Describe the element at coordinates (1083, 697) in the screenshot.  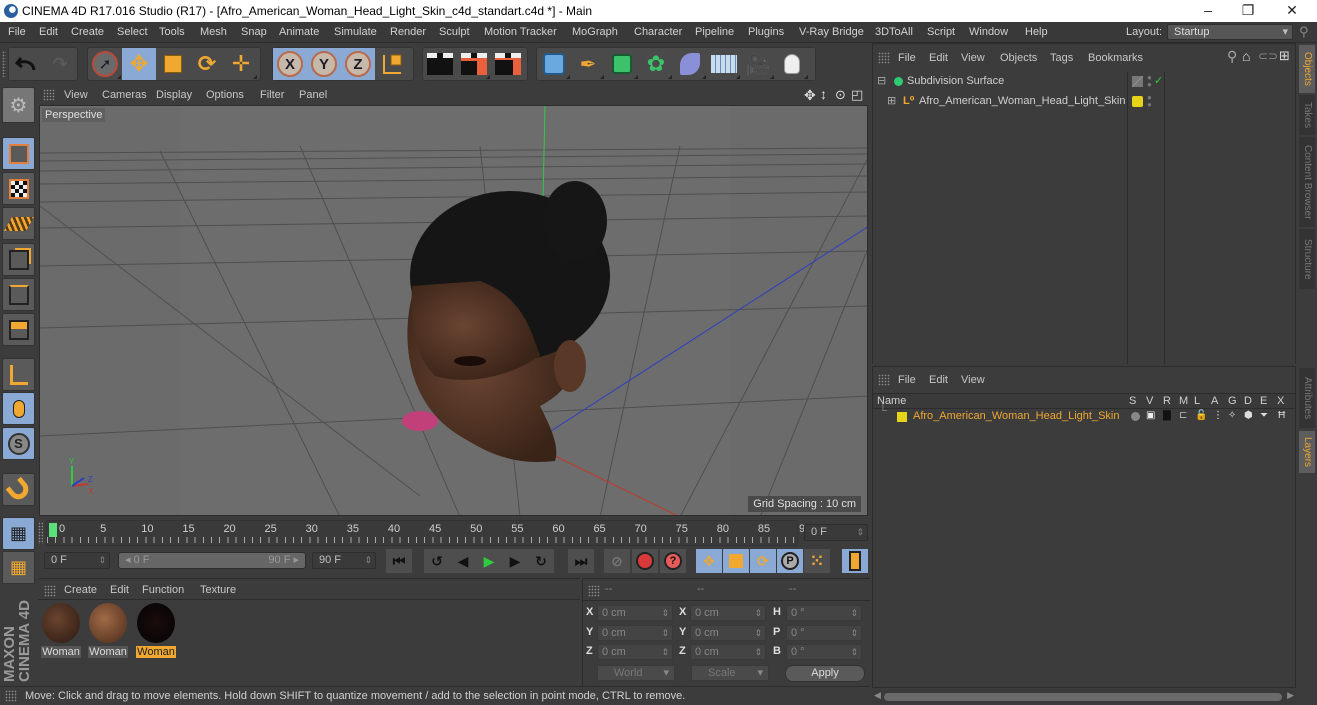
I see `scrollbar-thumb` at that location.